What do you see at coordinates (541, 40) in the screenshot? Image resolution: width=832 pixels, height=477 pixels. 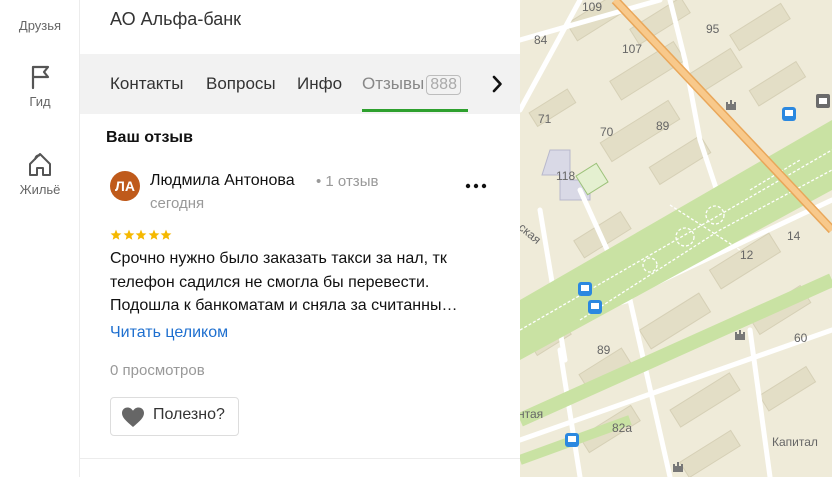 I see `map-label: 84` at bounding box center [541, 40].